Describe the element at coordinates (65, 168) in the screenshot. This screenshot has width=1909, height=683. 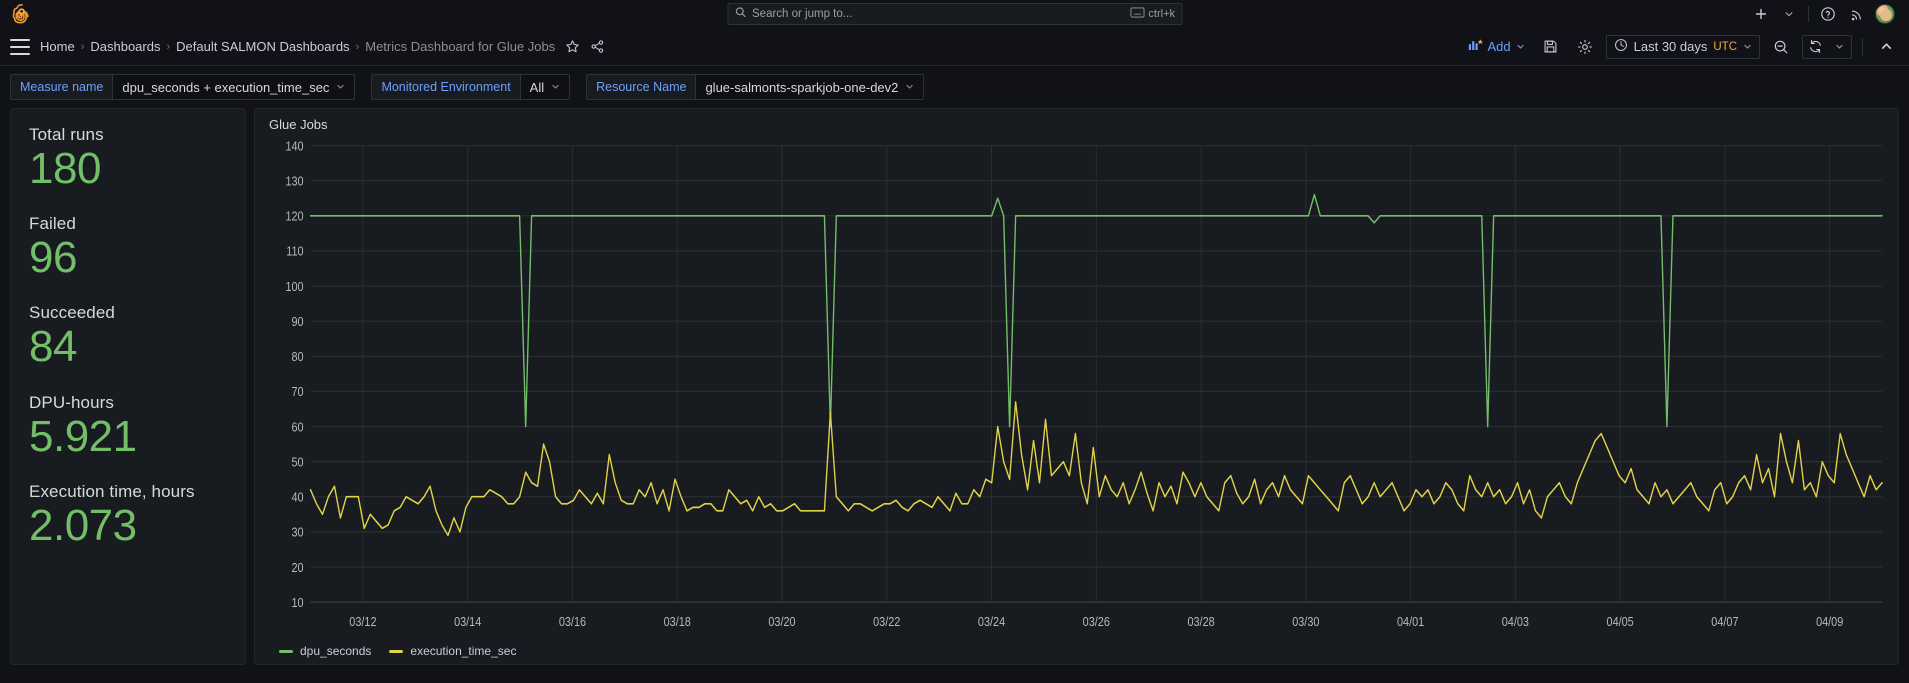
I see `stat-value: 180` at that location.